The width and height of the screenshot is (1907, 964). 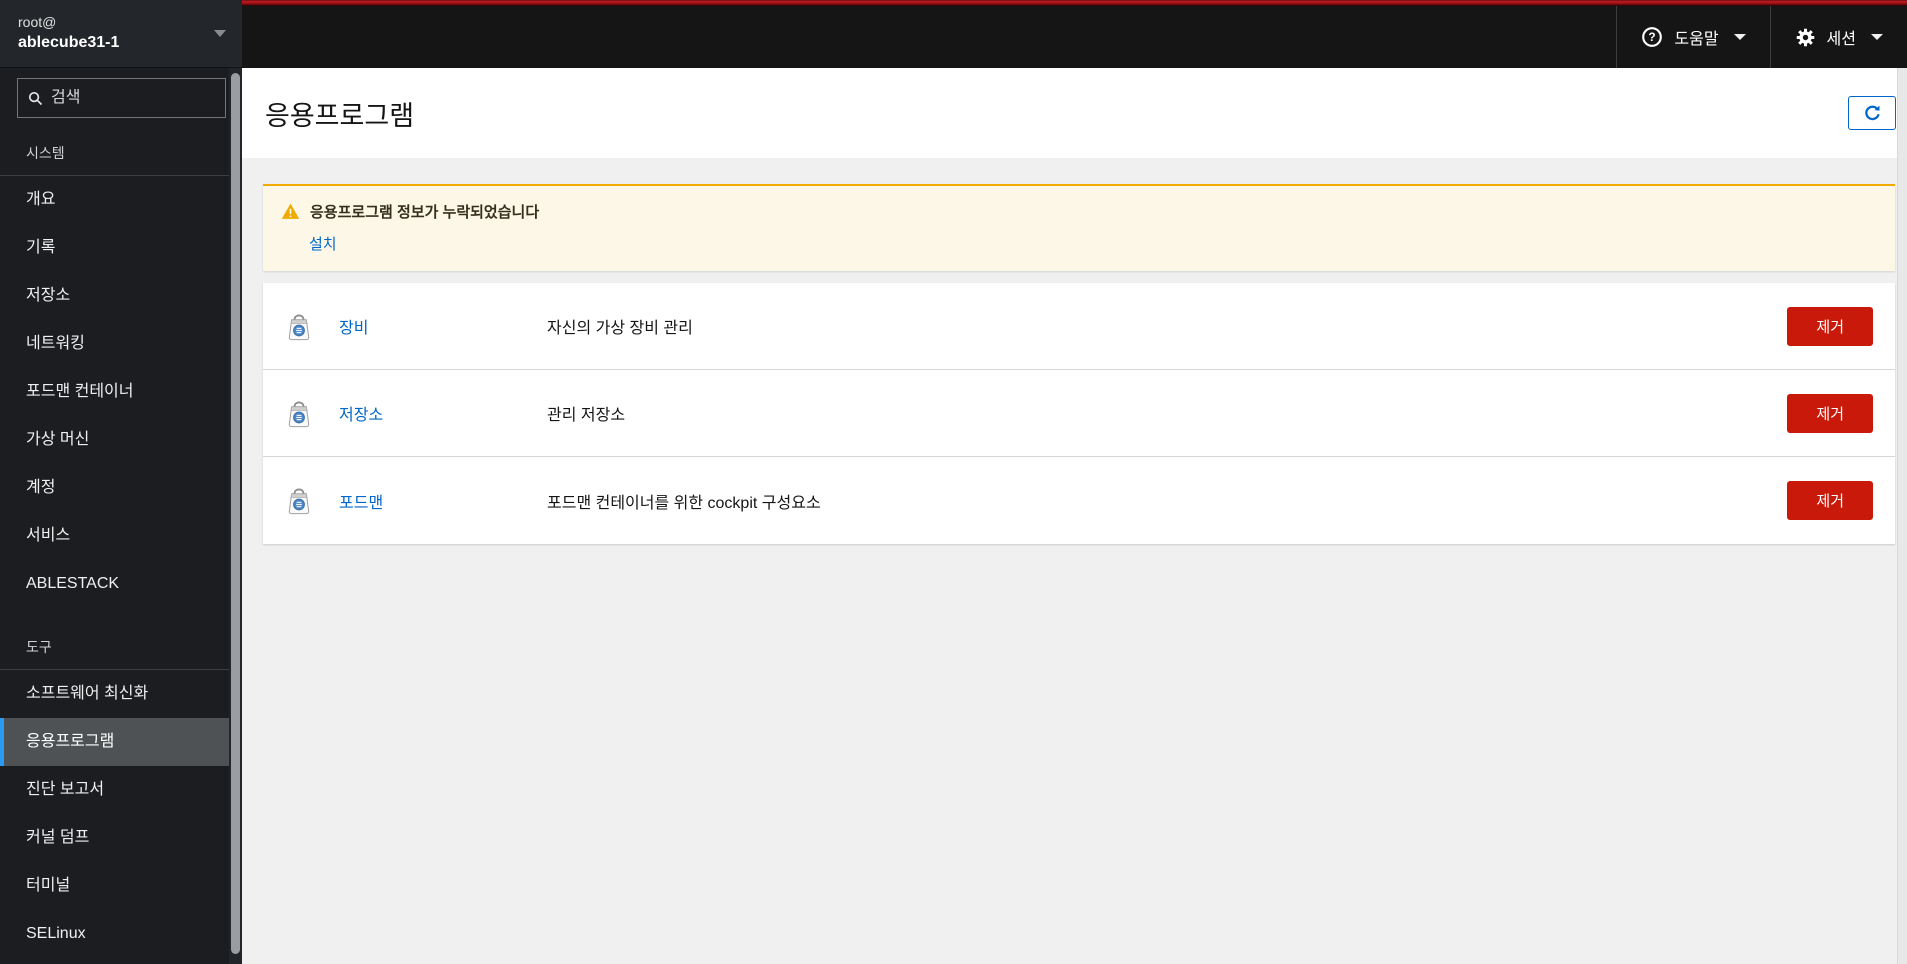 I want to click on session-label: 세션, so click(x=1841, y=39).